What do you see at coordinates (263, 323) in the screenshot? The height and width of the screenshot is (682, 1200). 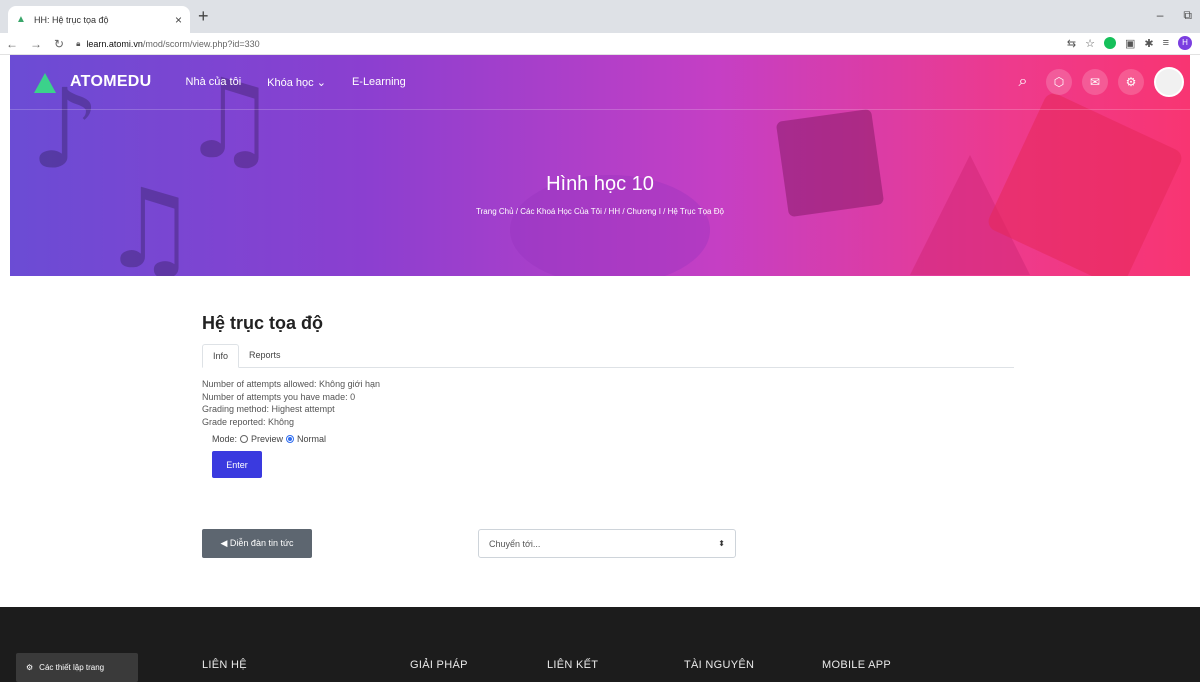 I see `page-title: Hệ trục tọa độ` at bounding box center [263, 323].